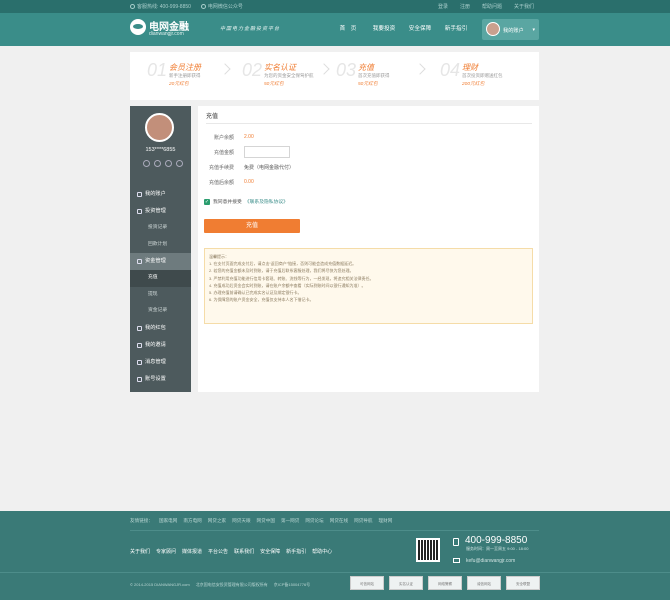 This screenshot has width=670, height=600. Describe the element at coordinates (266, 521) in the screenshot. I see `friend-link: 网贷中国` at that location.